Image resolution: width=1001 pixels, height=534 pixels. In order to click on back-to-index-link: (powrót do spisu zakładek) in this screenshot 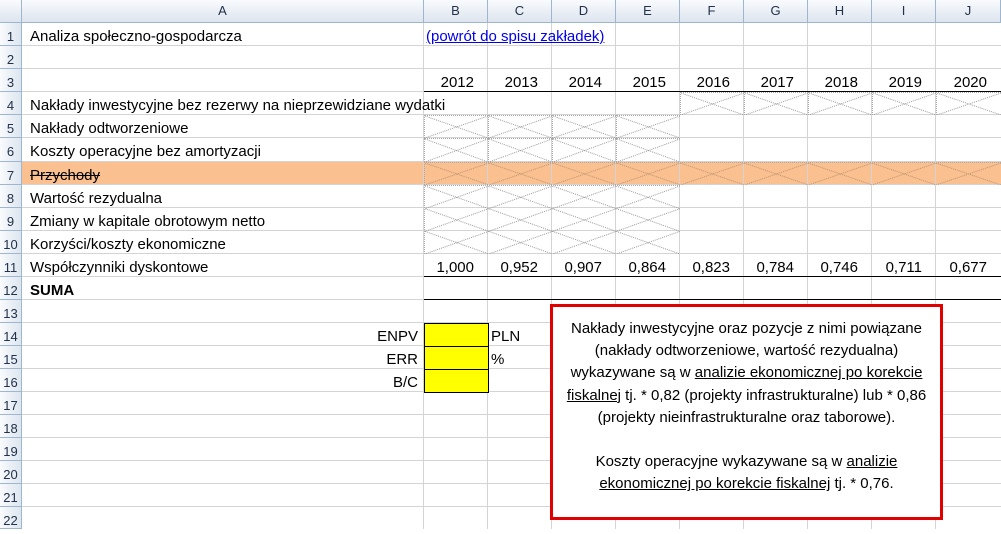, I will do `click(515, 36)`.